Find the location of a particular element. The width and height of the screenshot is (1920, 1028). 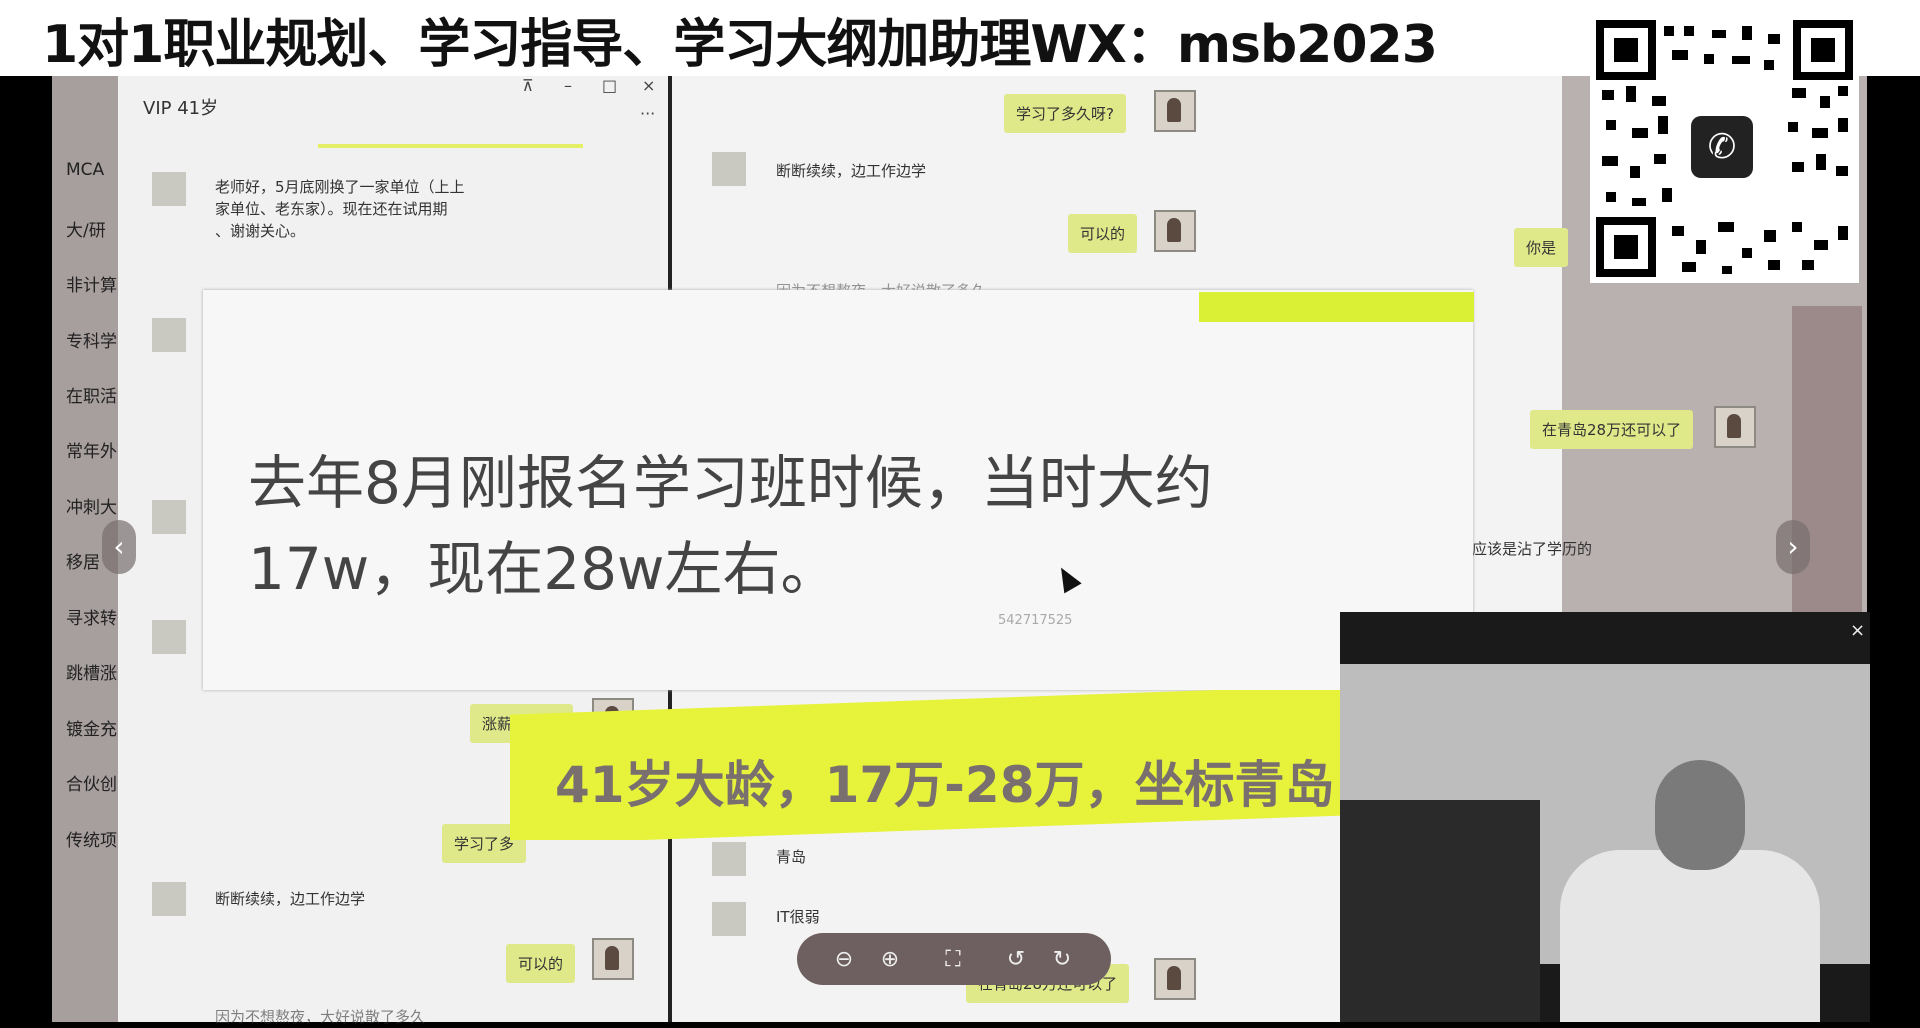

banner-text: 1对1职业规划、学习指导、学习大纲加助理WX：msb2023 is located at coordinates (740, 45).